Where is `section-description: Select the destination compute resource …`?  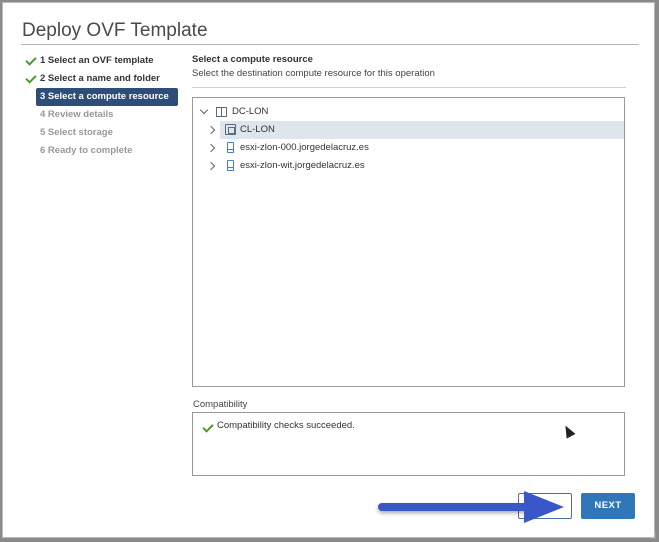 section-description: Select the destination compute resource … is located at coordinates (313, 73).